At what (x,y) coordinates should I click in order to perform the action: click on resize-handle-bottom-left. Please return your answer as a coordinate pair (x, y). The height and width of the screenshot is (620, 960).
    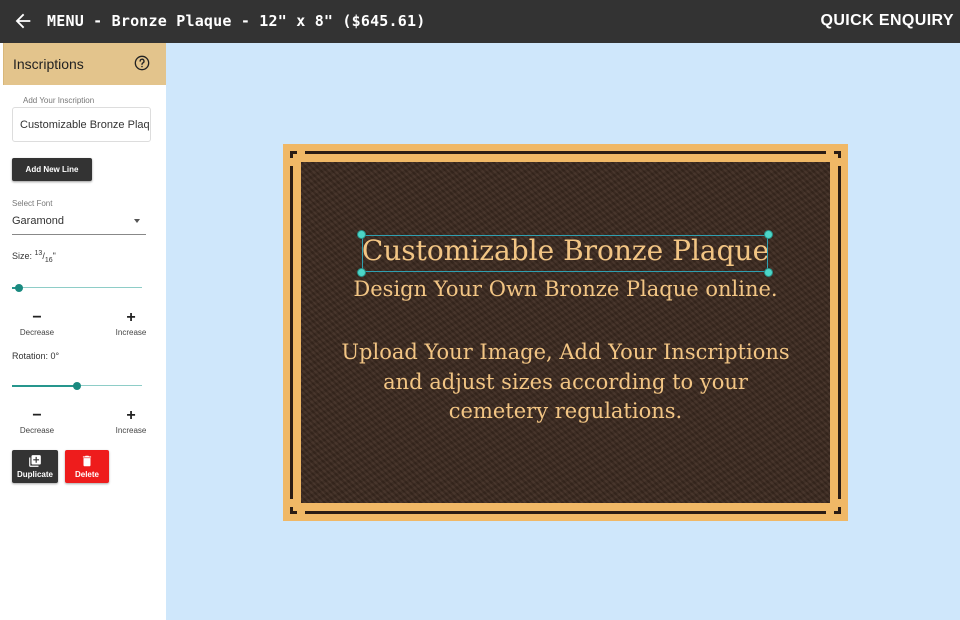
    Looking at the image, I should click on (361, 272).